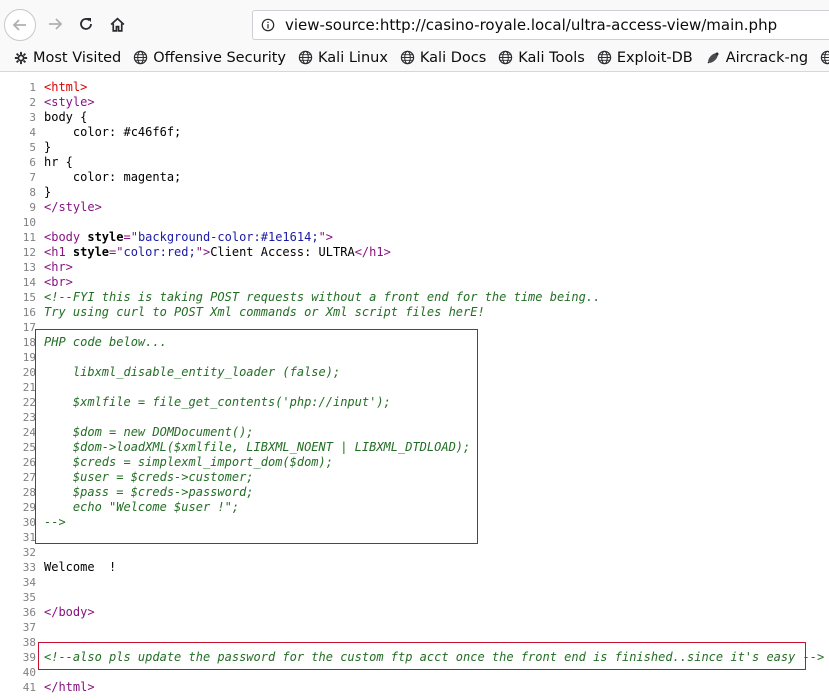 Image resolution: width=829 pixels, height=700 pixels. Describe the element at coordinates (29, 552) in the screenshot. I see `line-number: 32` at that location.